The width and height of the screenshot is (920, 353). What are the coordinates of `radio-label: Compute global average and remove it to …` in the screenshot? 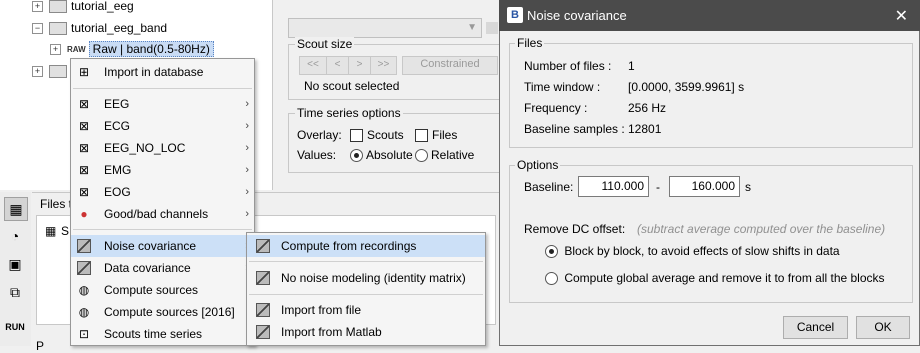 It's located at (724, 278).